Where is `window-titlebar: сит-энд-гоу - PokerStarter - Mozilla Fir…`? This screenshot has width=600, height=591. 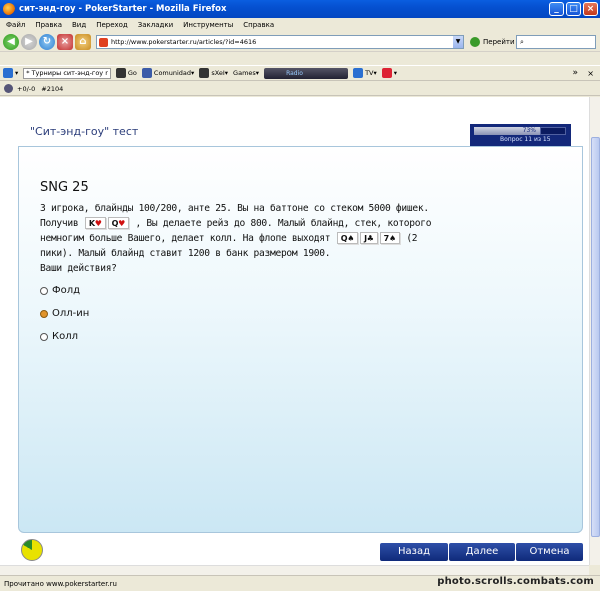 window-titlebar: сит-энд-гоу - PokerStarter - Mozilla Fir… is located at coordinates (300, 9).